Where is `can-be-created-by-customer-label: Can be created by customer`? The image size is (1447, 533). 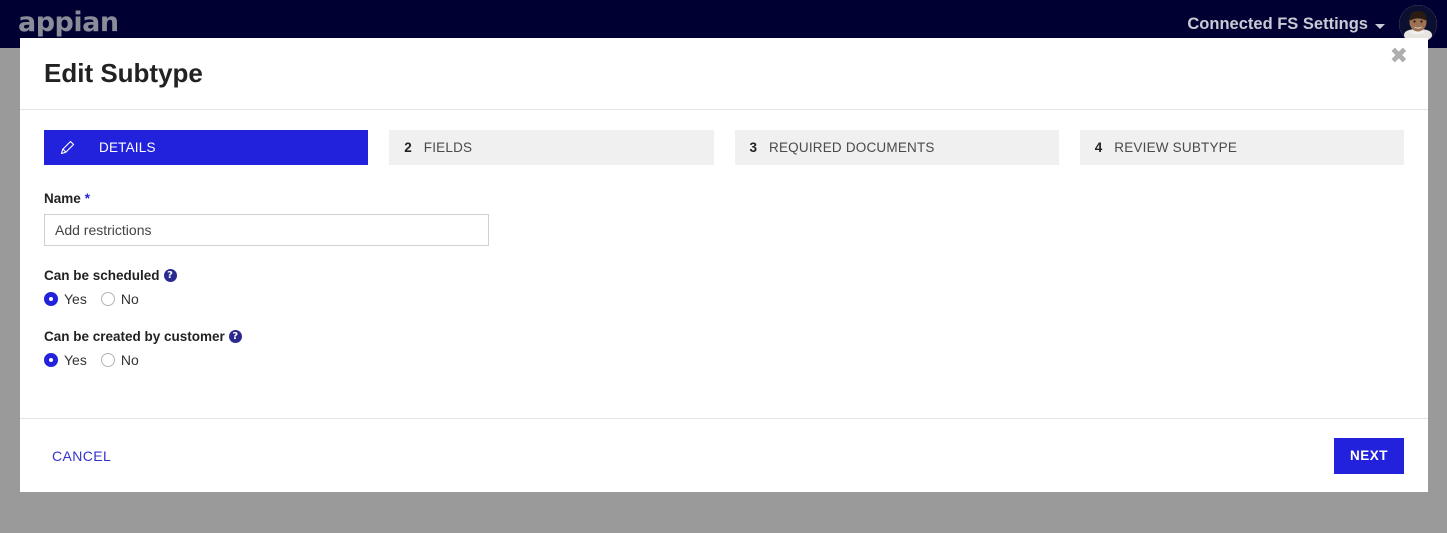 can-be-created-by-customer-label: Can be created by customer is located at coordinates (134, 336).